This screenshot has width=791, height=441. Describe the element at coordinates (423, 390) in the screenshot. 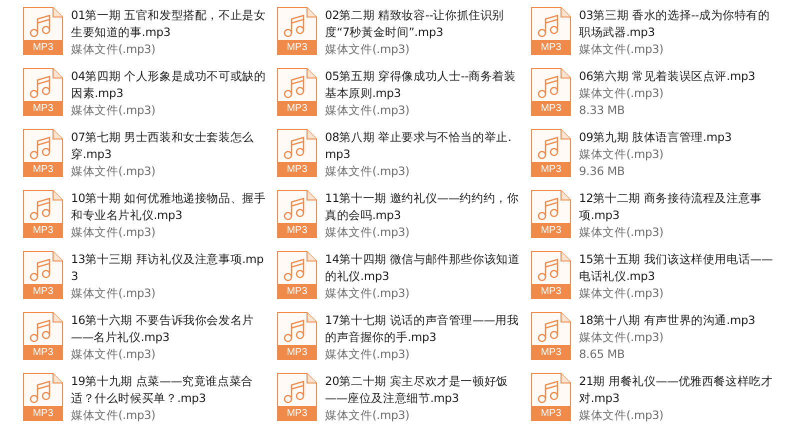

I see `file-name: 20第二十期 宾主尽欢才是一顿好饭——座位及注意细节.mp3` at that location.